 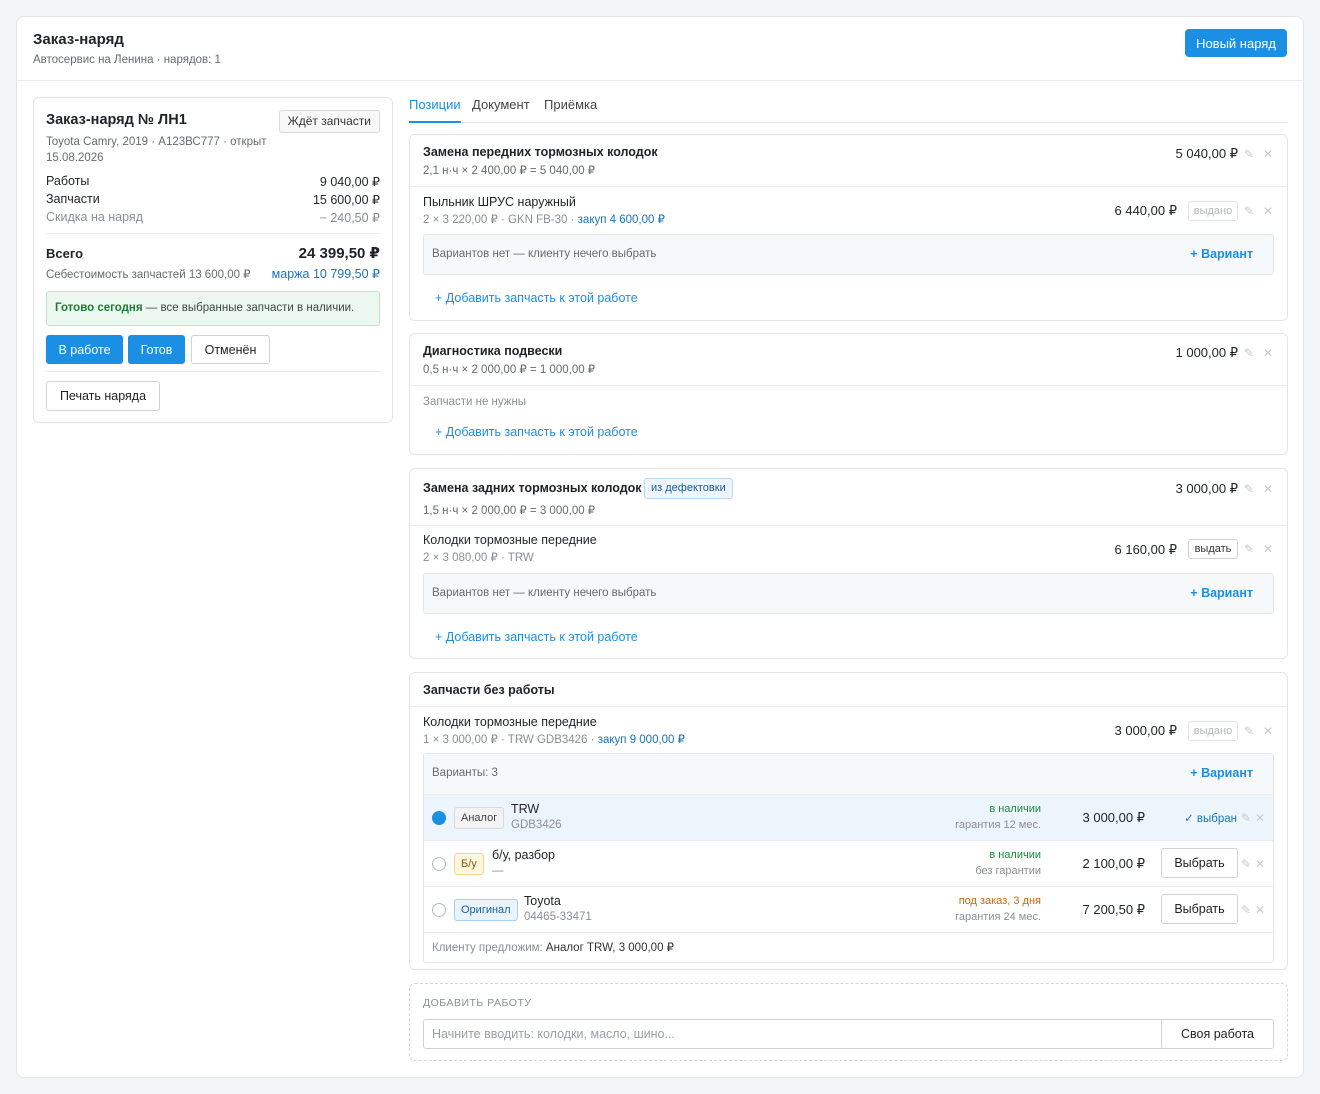 What do you see at coordinates (213, 217) in the screenshot?
I see `discount-row: Скидка на наряд − 240,50 ₽` at bounding box center [213, 217].